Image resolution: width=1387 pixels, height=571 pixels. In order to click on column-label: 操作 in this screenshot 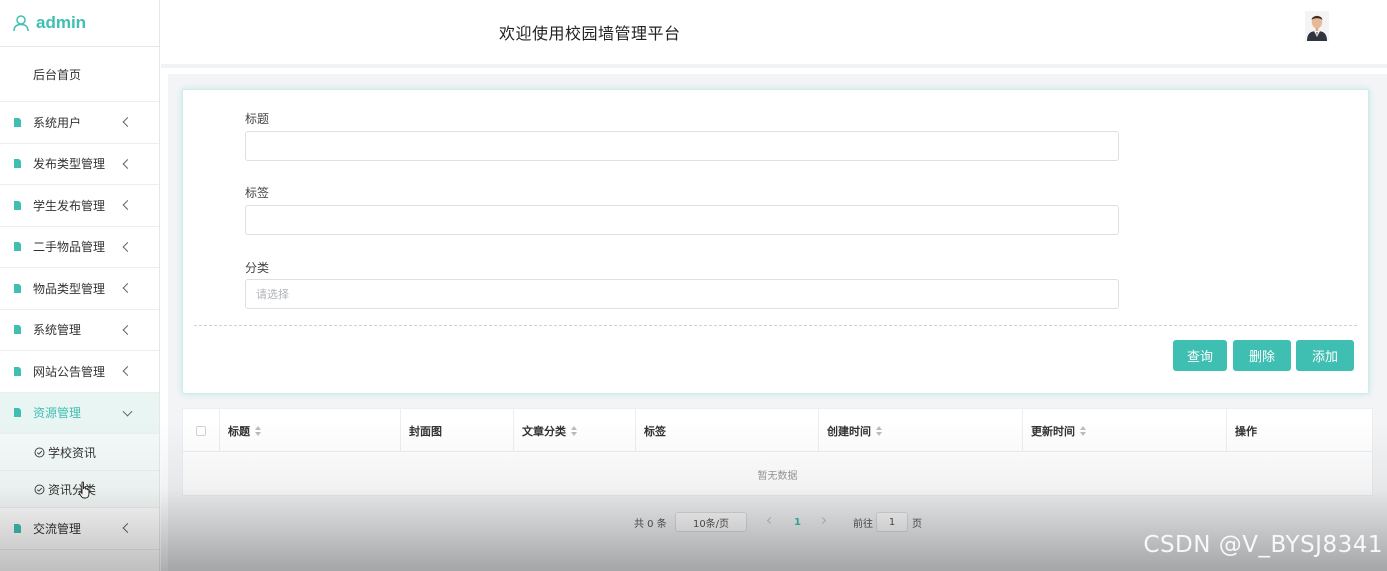, I will do `click(1246, 431)`.